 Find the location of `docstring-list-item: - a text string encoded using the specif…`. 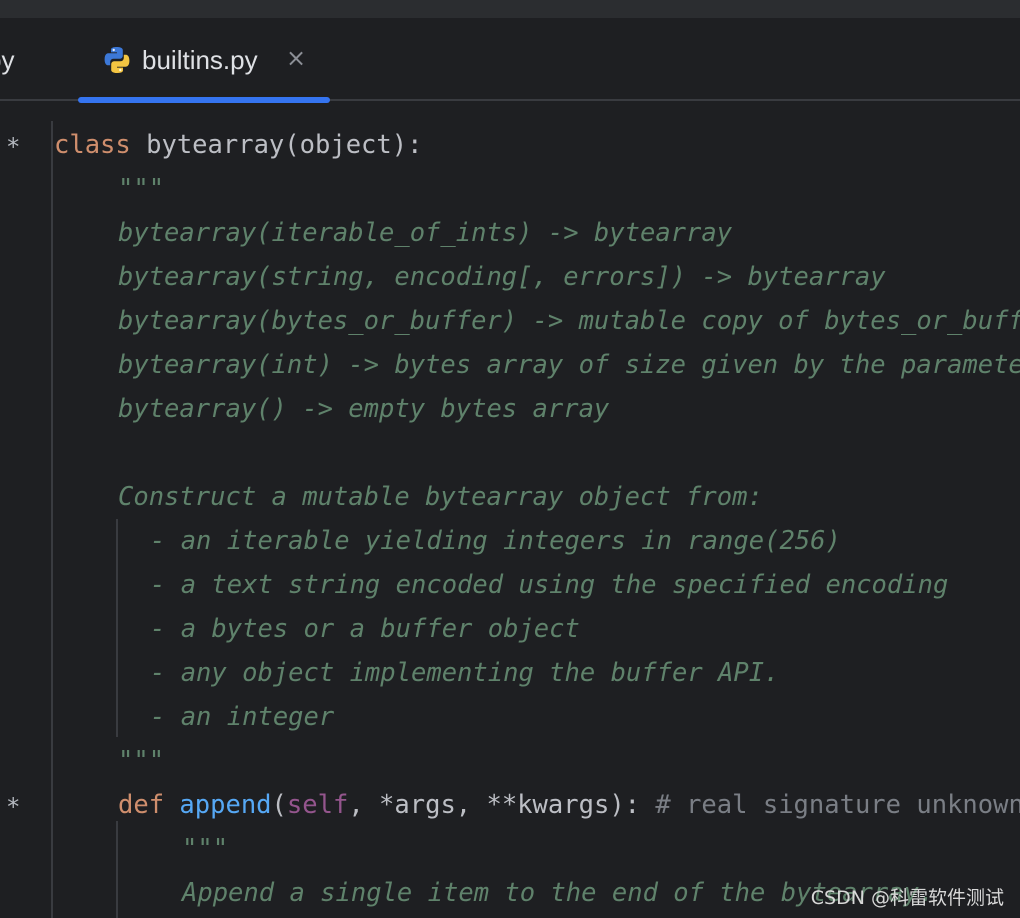

docstring-list-item: - a text string encoded using the specif… is located at coordinates (549, 585).